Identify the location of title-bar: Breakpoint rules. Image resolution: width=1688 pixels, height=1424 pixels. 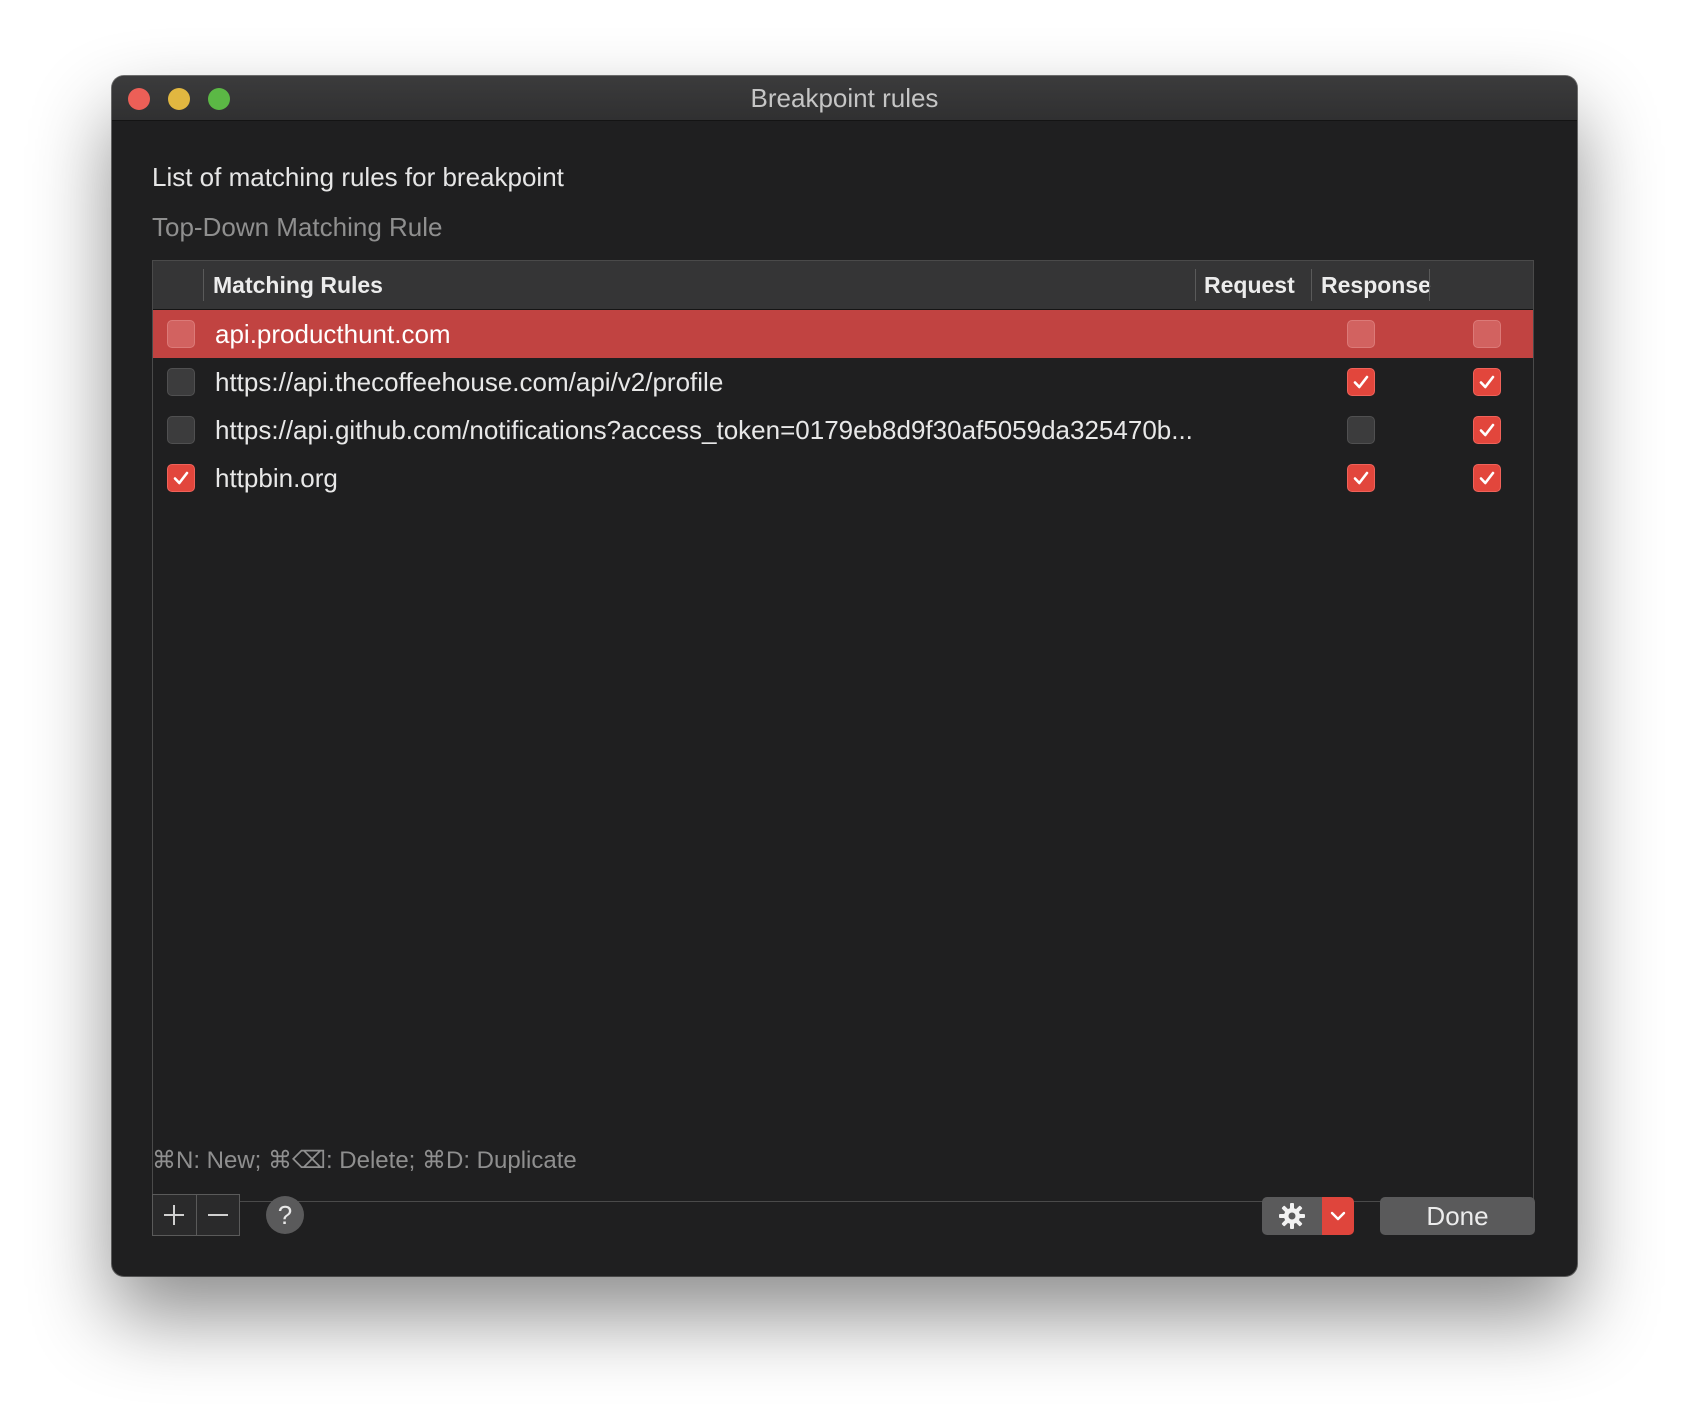
(844, 98).